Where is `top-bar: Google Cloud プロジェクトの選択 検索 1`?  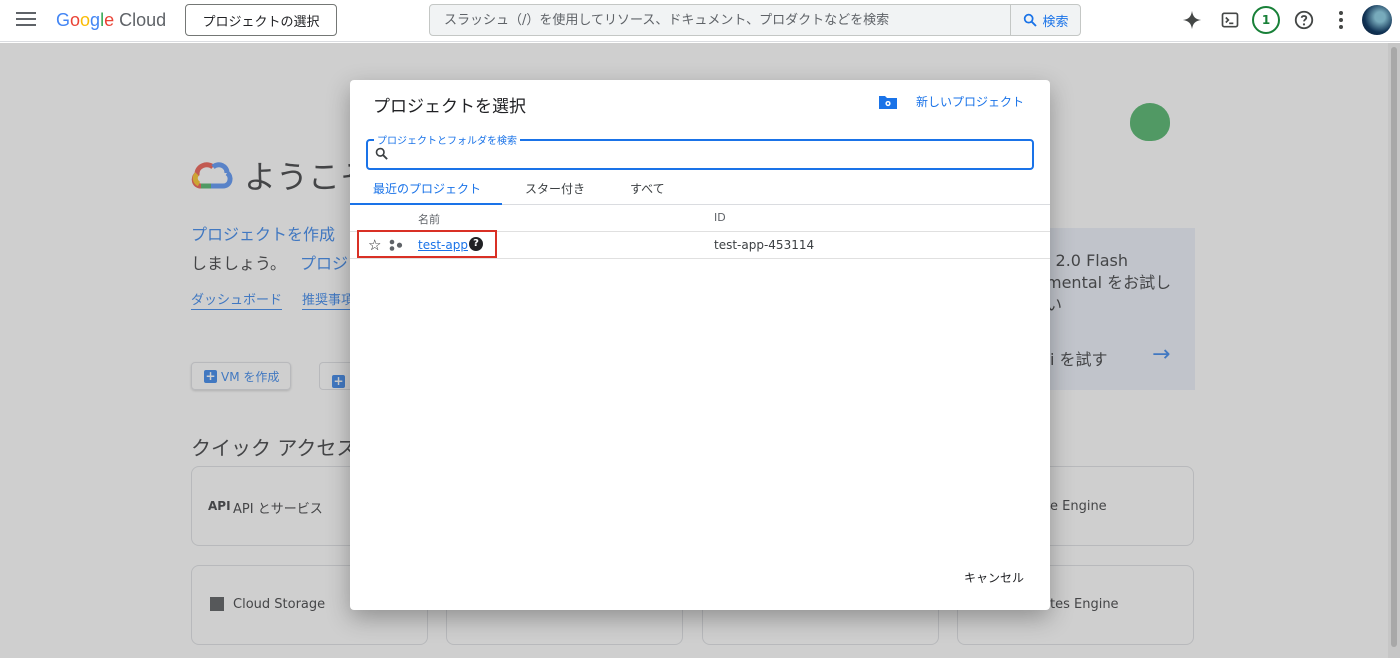 top-bar: Google Cloud プロジェクトの選択 検索 1 is located at coordinates (700, 21).